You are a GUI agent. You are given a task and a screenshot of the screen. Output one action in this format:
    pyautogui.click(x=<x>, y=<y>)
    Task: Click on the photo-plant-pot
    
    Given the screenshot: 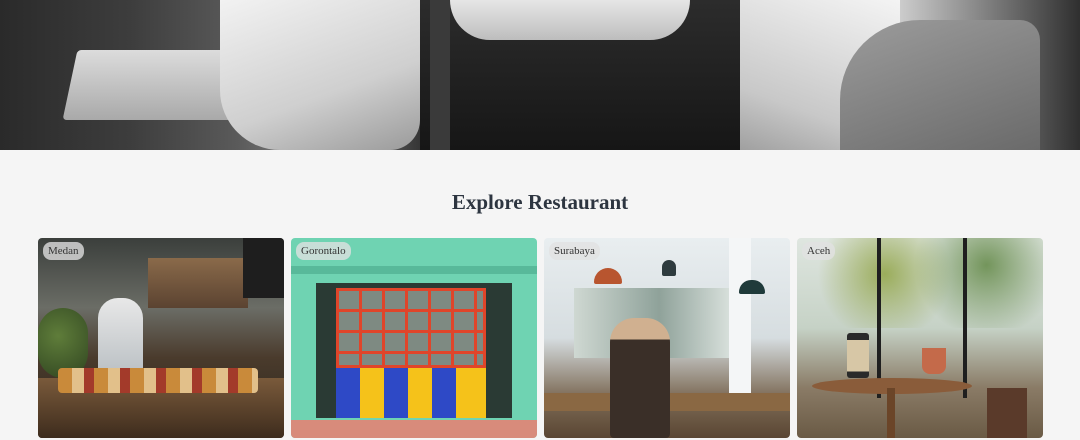 What is the action you would take?
    pyautogui.click(x=934, y=361)
    